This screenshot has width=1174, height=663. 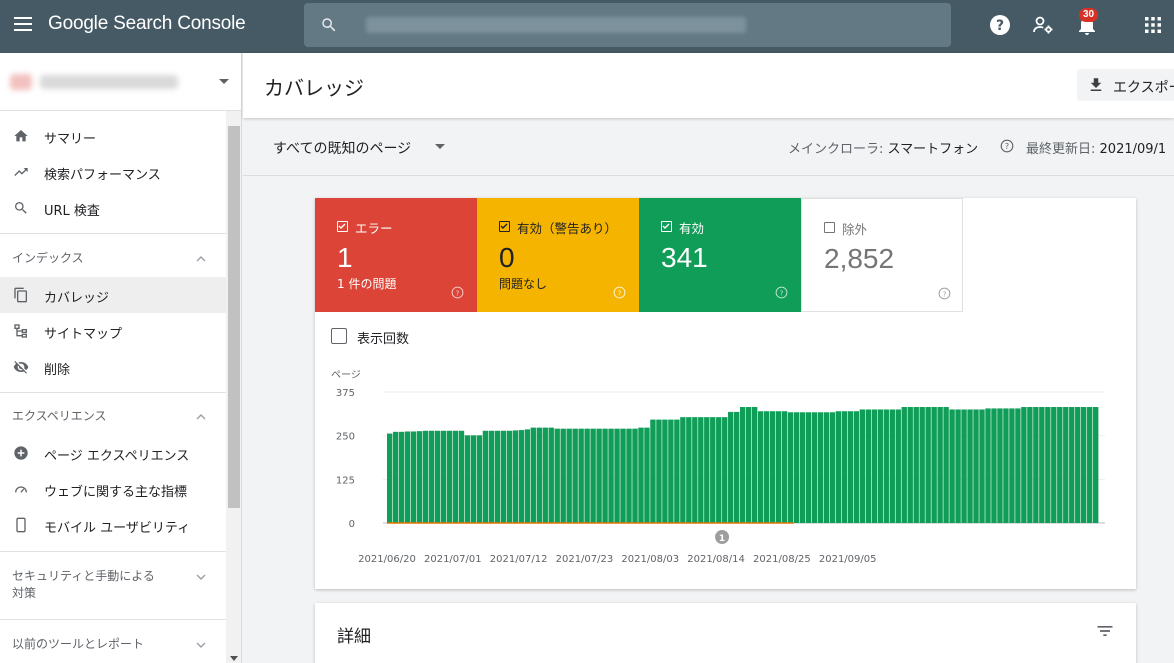 What do you see at coordinates (234, 658) in the screenshot?
I see `scroll-down-arrow-icon` at bounding box center [234, 658].